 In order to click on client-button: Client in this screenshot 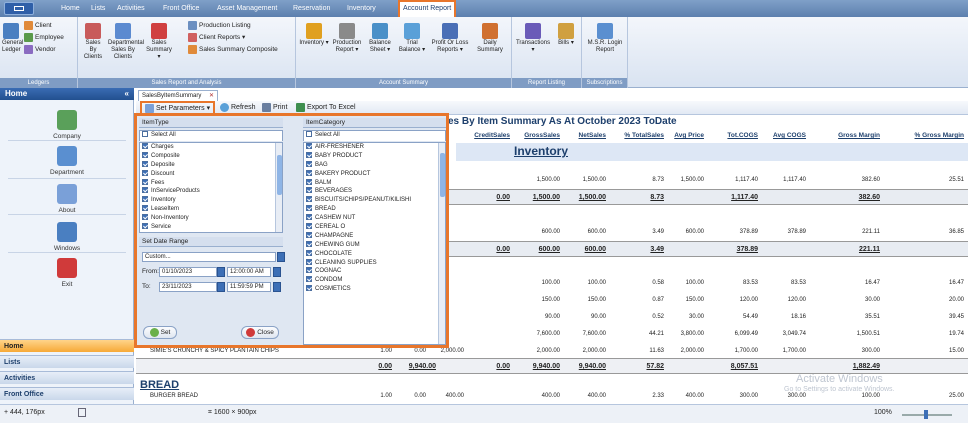, I will do `click(38, 26)`.